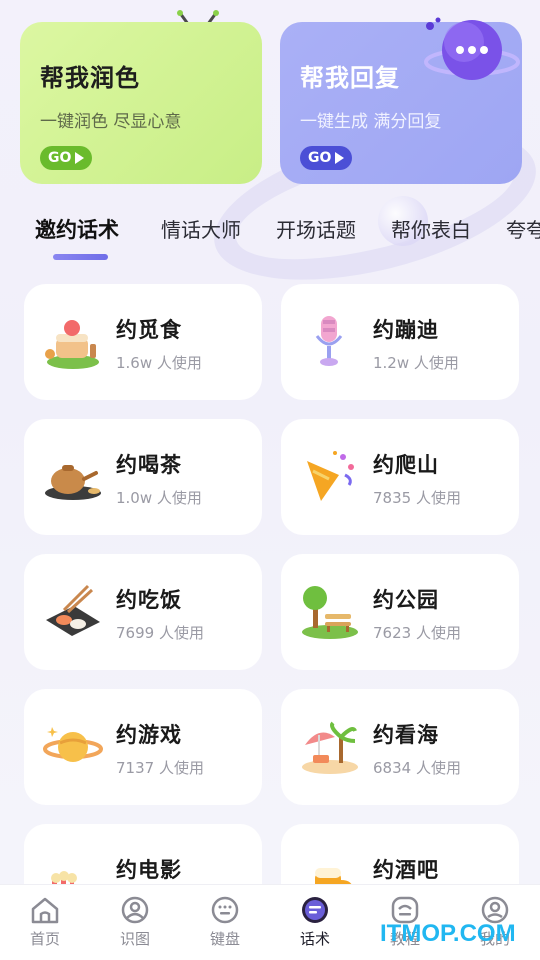  What do you see at coordinates (417, 498) in the screenshot?
I see `card-usage: 7835 人使用` at bounding box center [417, 498].